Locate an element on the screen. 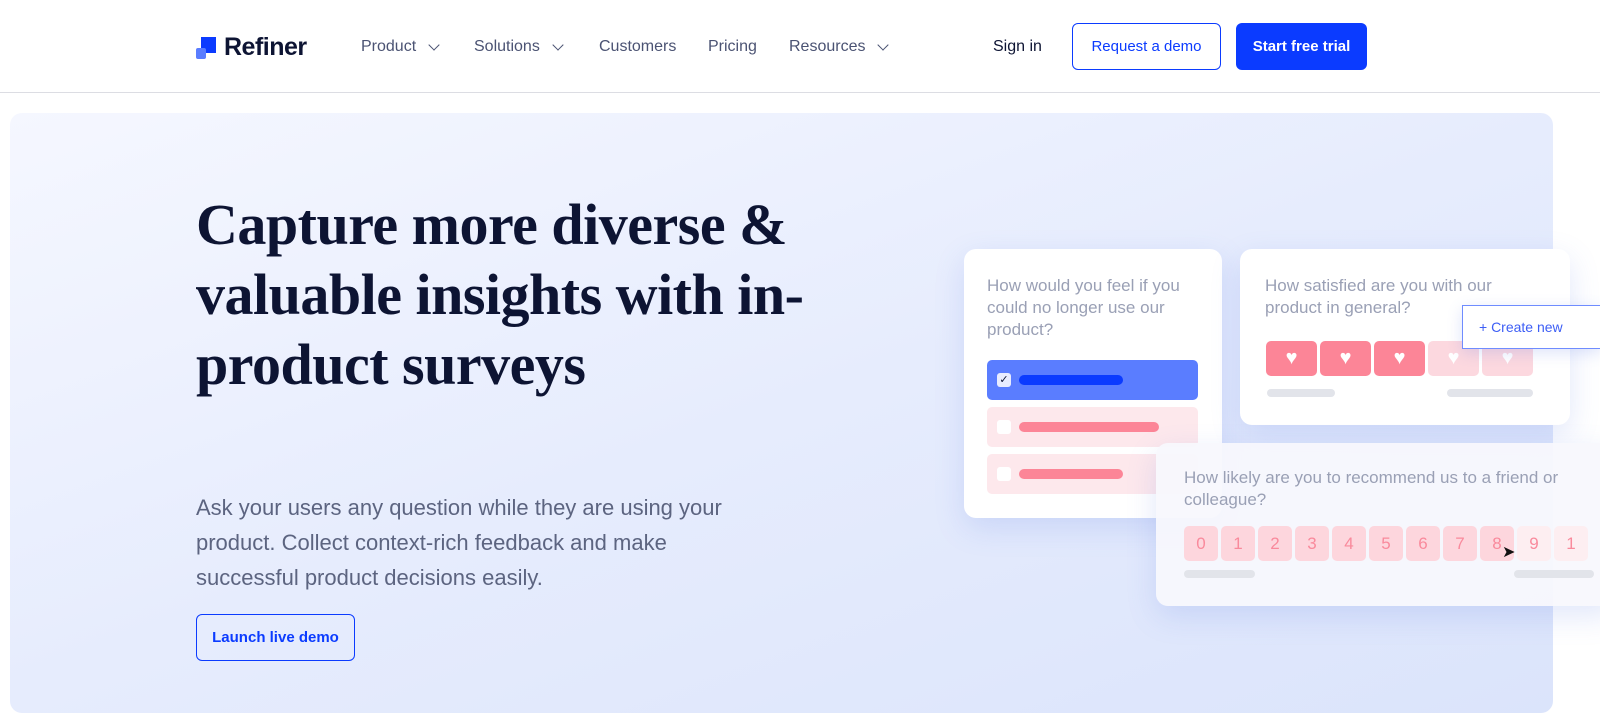 This screenshot has height=713, width=1600. brand-logo: Refiner is located at coordinates (251, 47).